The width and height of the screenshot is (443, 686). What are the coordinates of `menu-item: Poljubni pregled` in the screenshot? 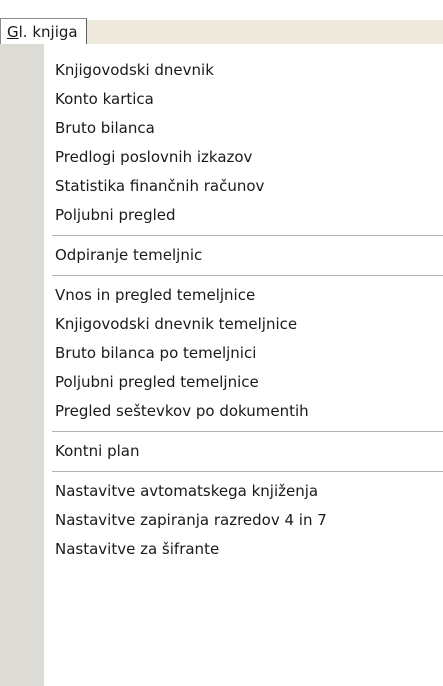 It's located at (221, 215).